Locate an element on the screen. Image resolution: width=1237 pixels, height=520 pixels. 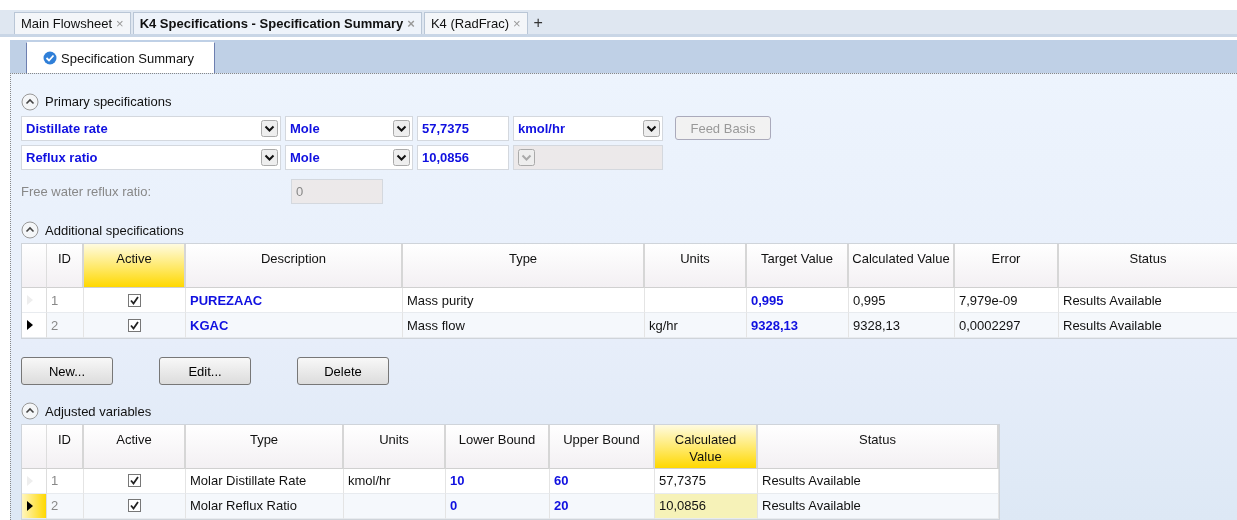
check-circle-icon is located at coordinates (50, 58).